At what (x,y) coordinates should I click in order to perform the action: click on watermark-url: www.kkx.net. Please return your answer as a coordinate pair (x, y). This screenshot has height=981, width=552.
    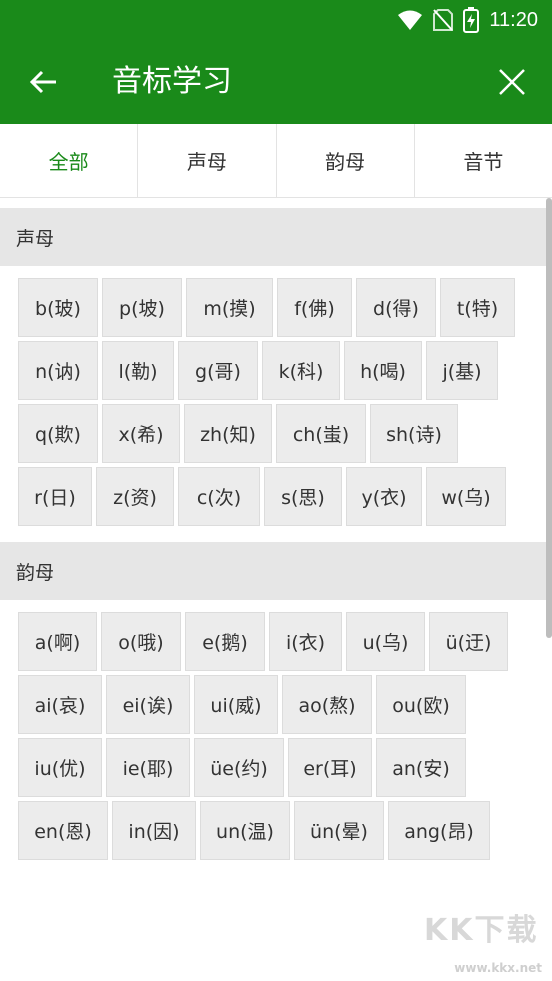
    Looking at the image, I should click on (498, 968).